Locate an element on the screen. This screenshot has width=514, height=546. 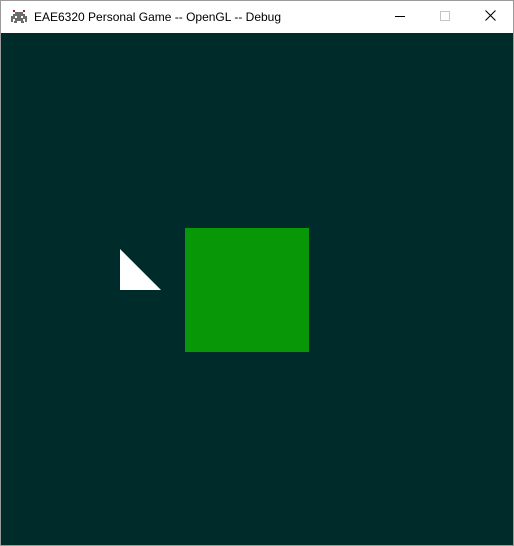
close-button is located at coordinates (490, 17).